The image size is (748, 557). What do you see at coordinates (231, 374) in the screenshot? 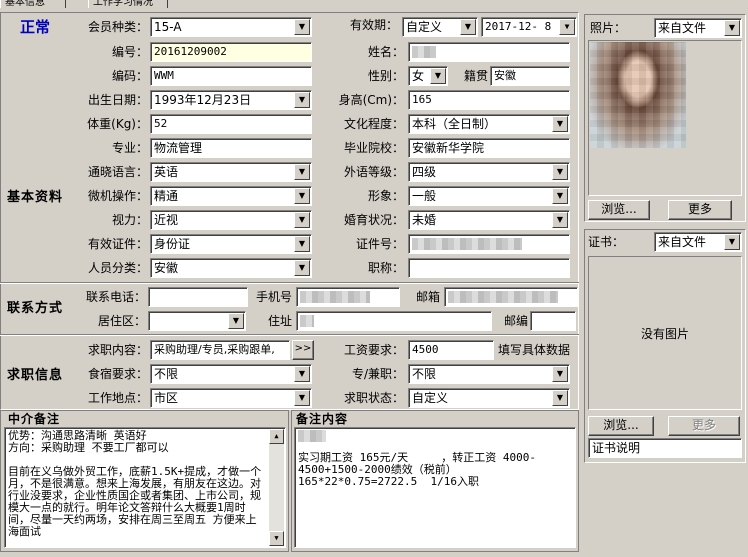
I see `housing-select: 不限 ▼` at bounding box center [231, 374].